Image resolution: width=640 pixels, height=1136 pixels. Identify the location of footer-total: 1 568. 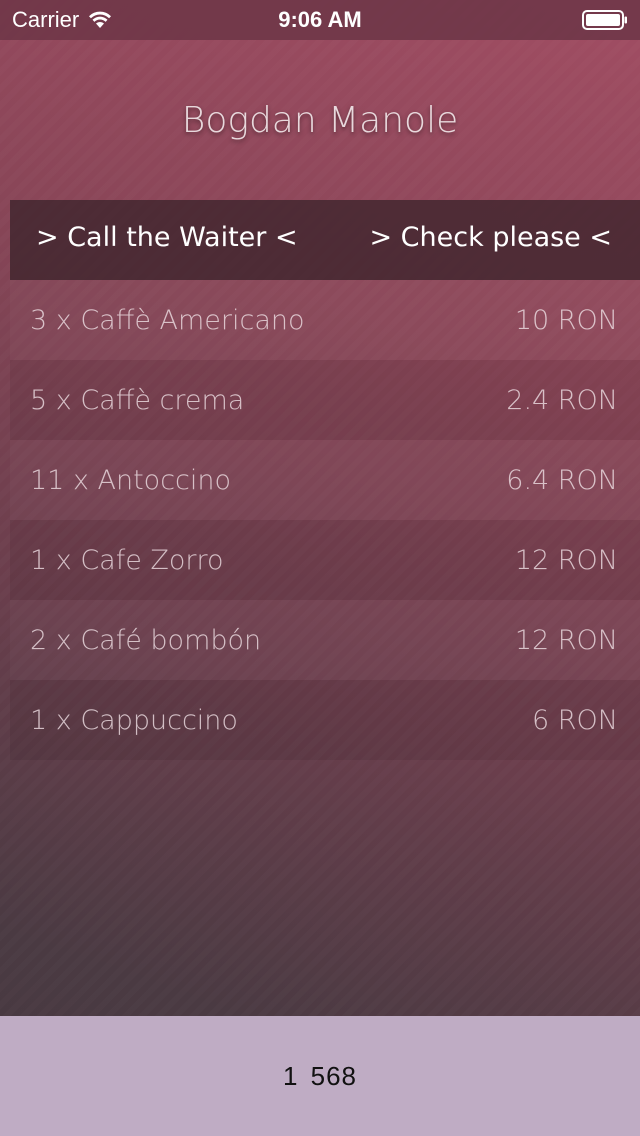
(320, 1075).